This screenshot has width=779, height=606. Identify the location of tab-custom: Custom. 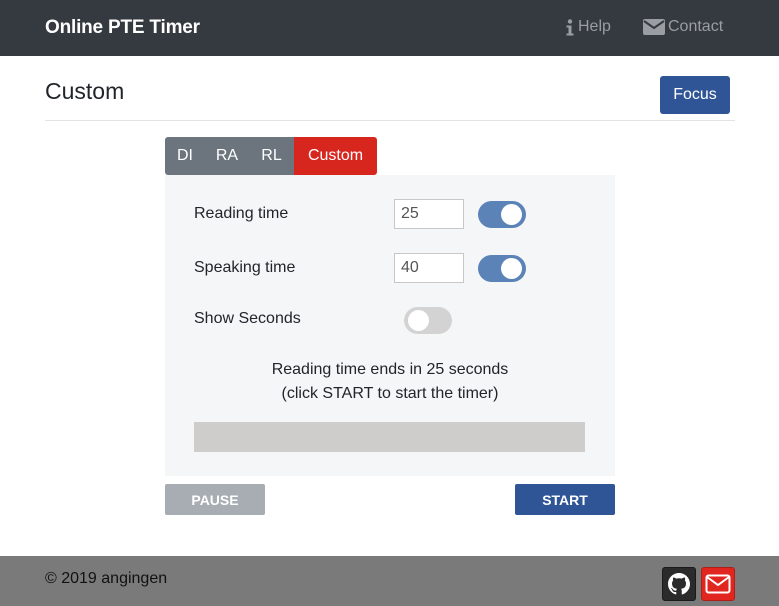
(335, 156).